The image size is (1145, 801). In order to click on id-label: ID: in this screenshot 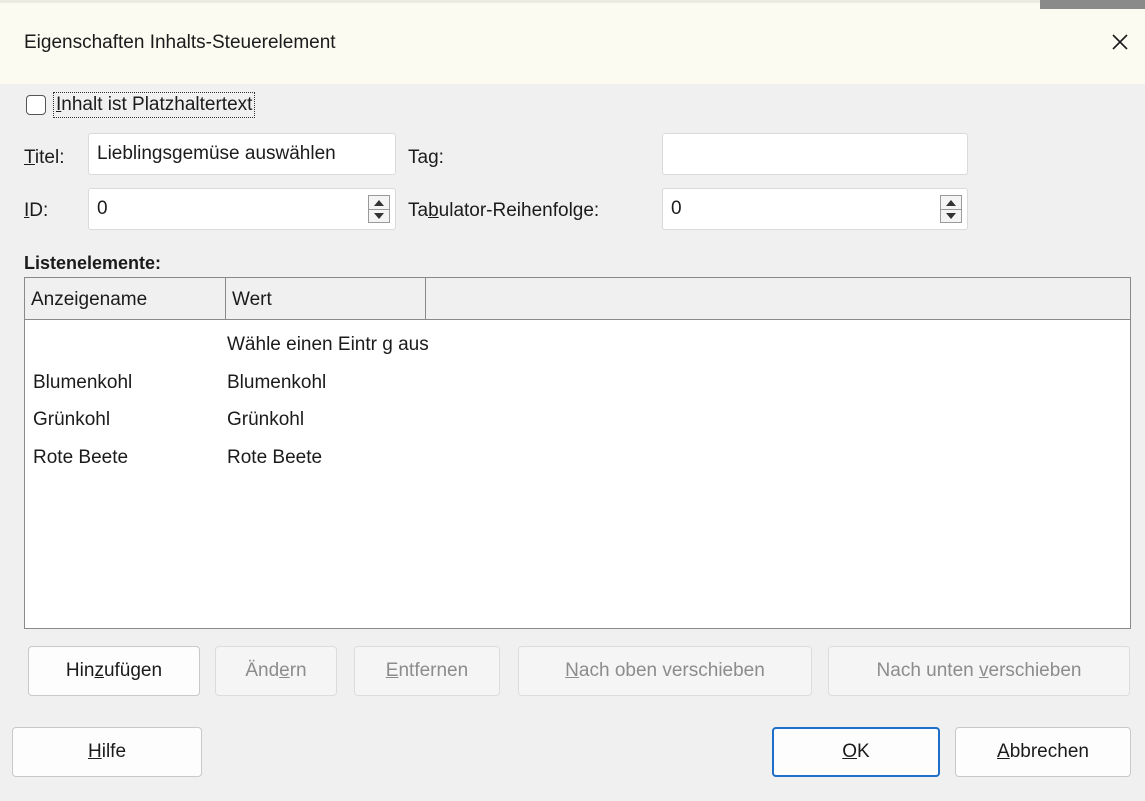, I will do `click(36, 210)`.